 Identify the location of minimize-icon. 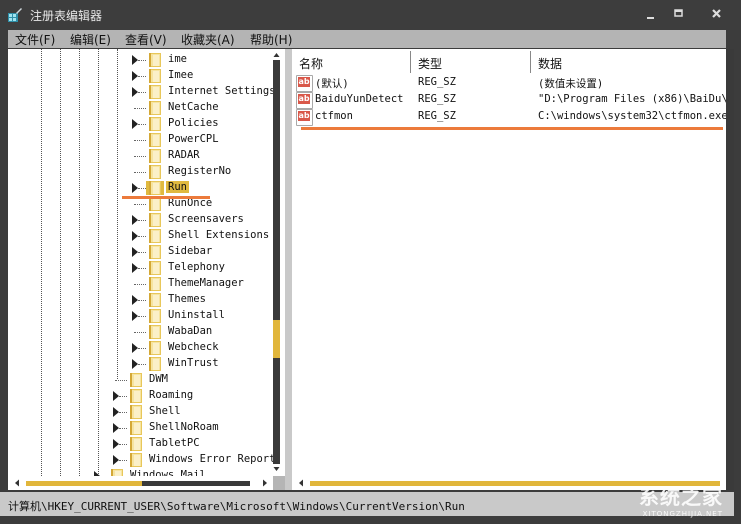
(651, 14).